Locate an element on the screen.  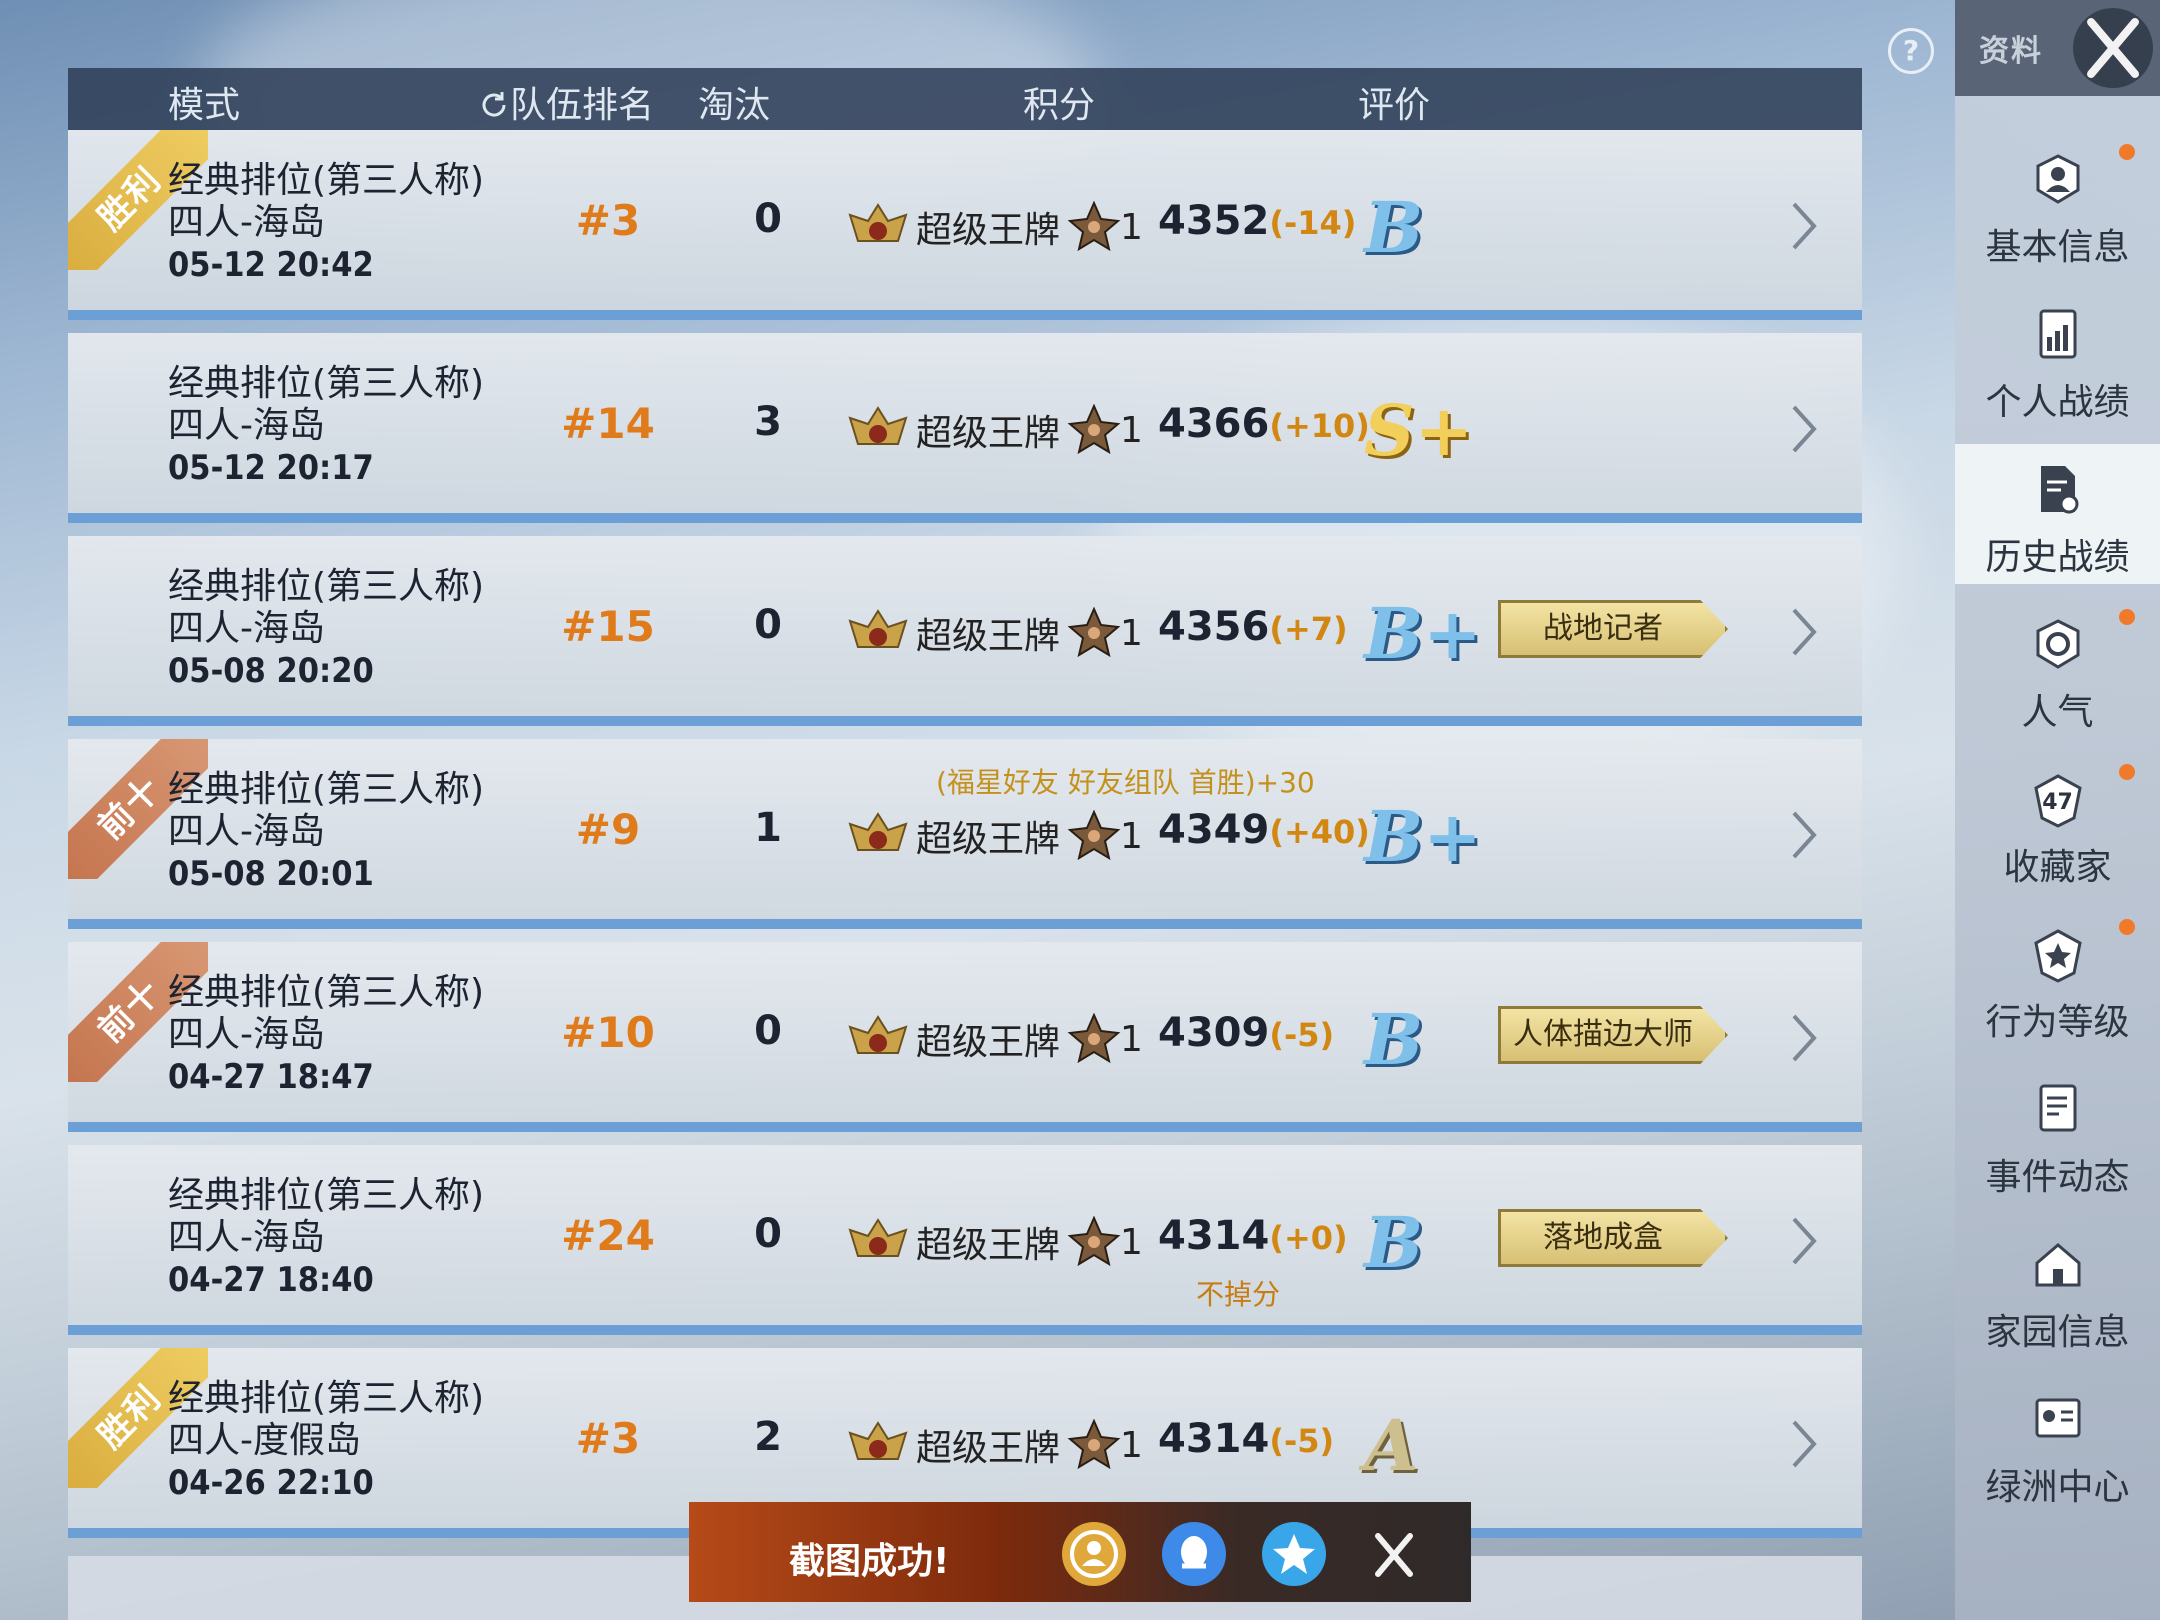
elim-count: 2 is located at coordinates (768, 1437).